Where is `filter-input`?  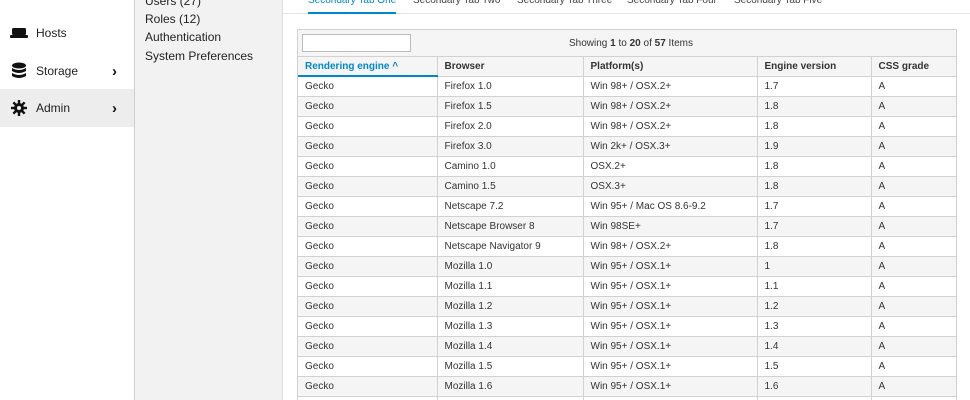
filter-input is located at coordinates (356, 43).